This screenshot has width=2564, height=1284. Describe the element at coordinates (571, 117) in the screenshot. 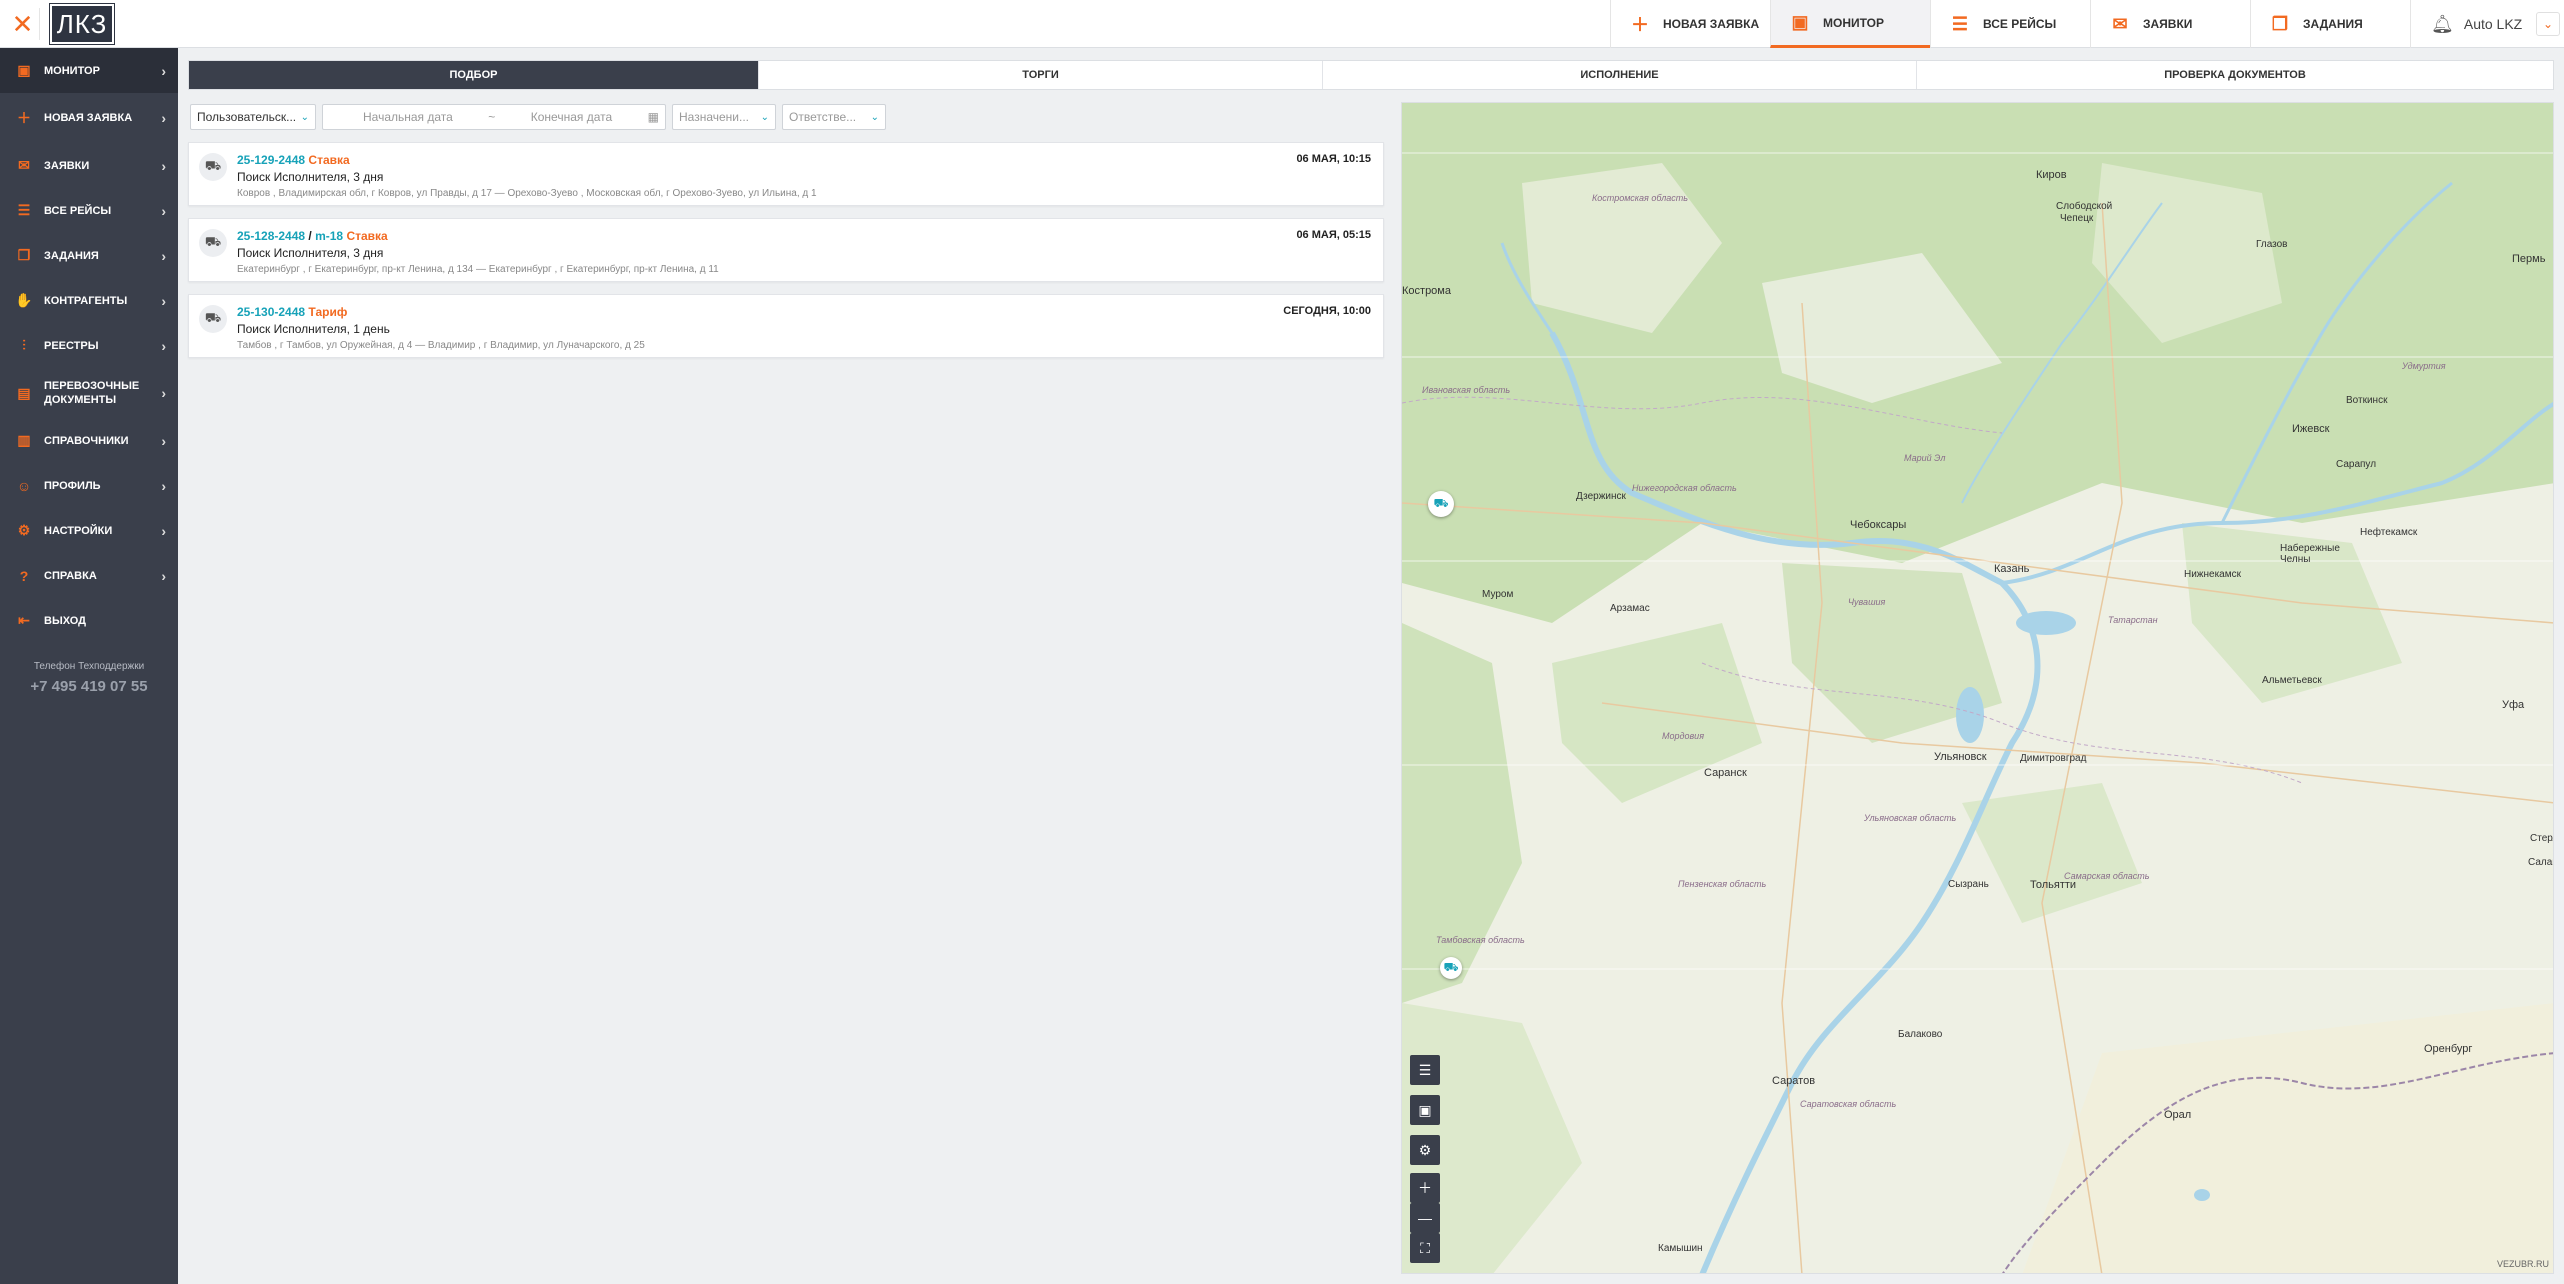

I see `end-date-input: Конечная дата` at that location.